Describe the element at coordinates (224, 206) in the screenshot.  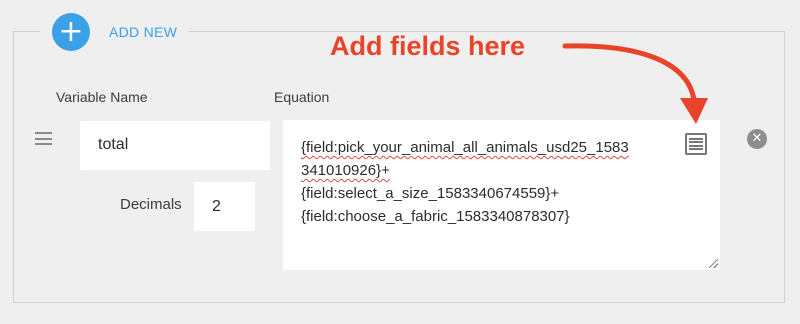
I see `decimals-input: 2` at that location.